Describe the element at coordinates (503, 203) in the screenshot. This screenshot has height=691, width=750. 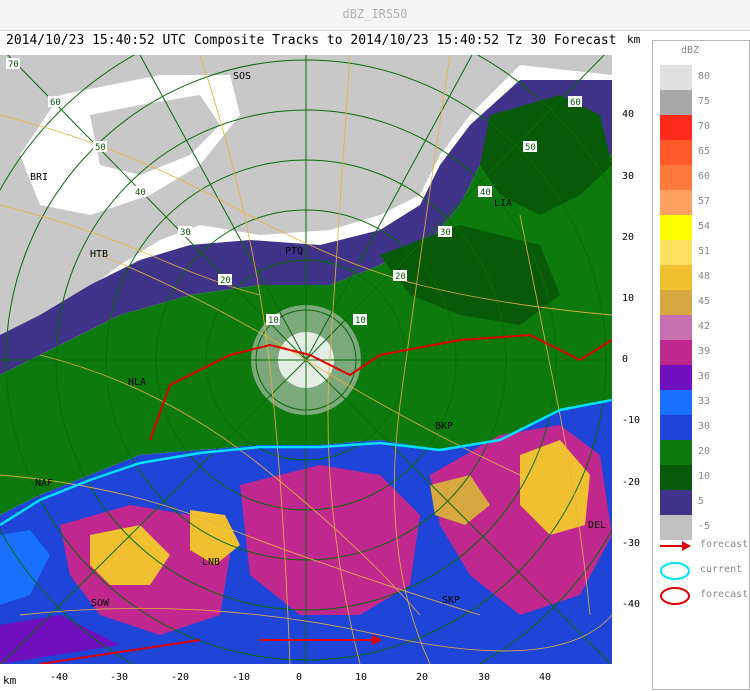
I see `station-label: LIA` at that location.